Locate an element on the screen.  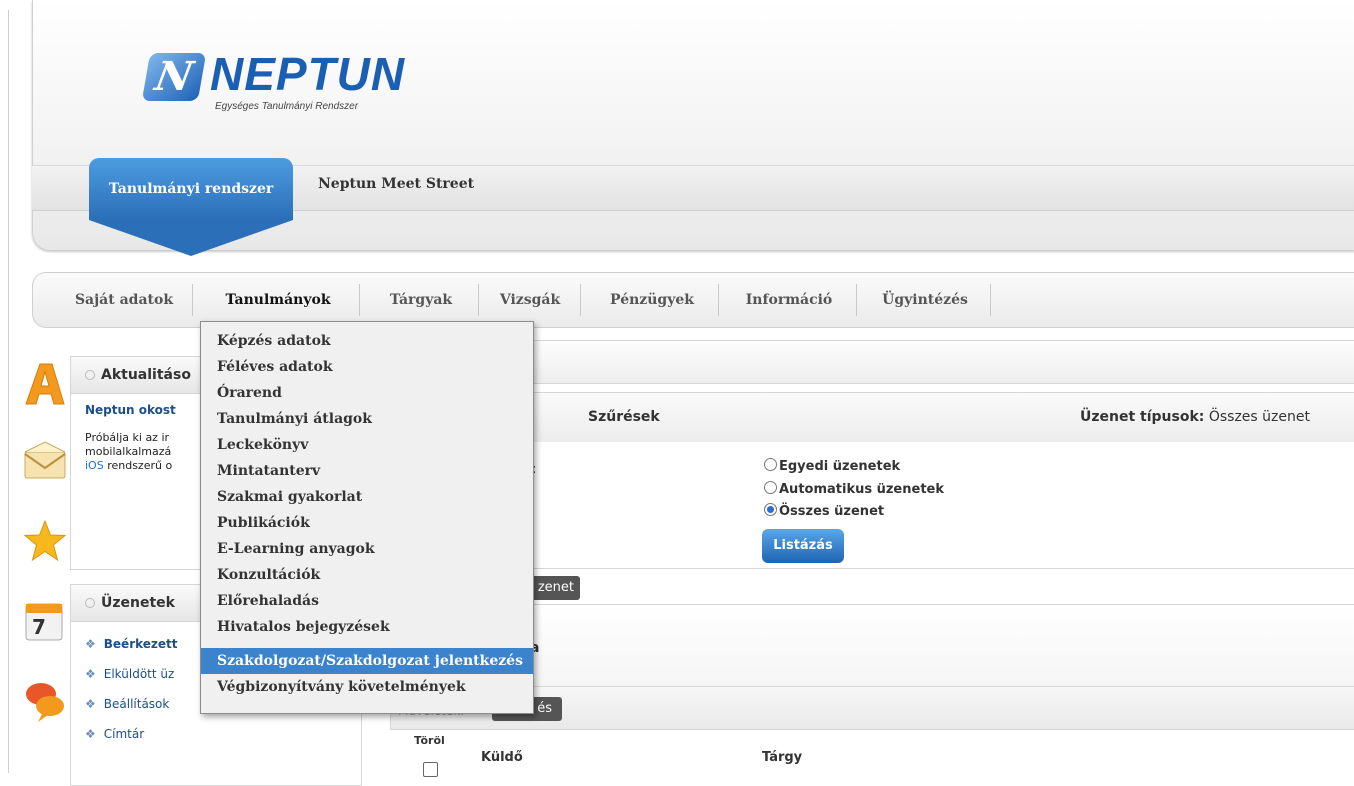
message-type-label: Üzenet típusok: is located at coordinates (1142, 417).